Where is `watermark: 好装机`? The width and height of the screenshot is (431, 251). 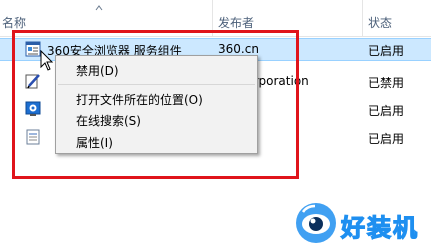 watermark: 好装机 is located at coordinates (361, 222).